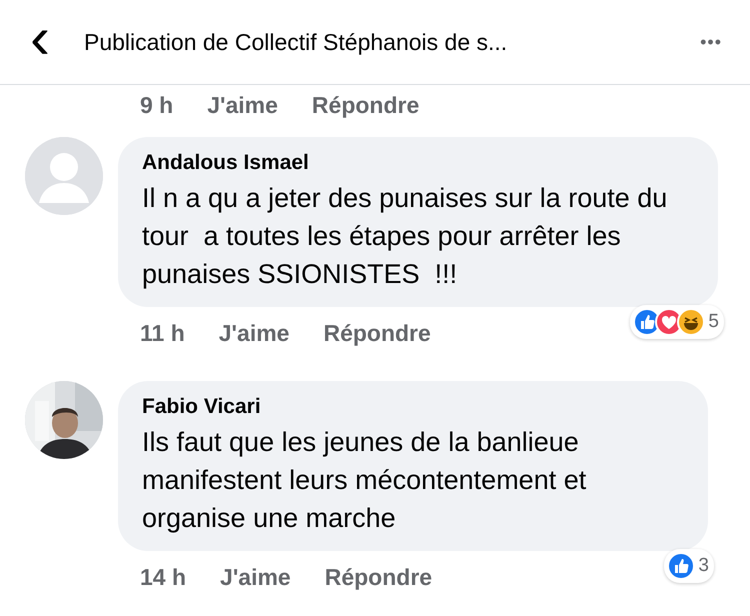 The height and width of the screenshot is (616, 750). What do you see at coordinates (162, 333) in the screenshot?
I see `comment-time: 11 h` at bounding box center [162, 333].